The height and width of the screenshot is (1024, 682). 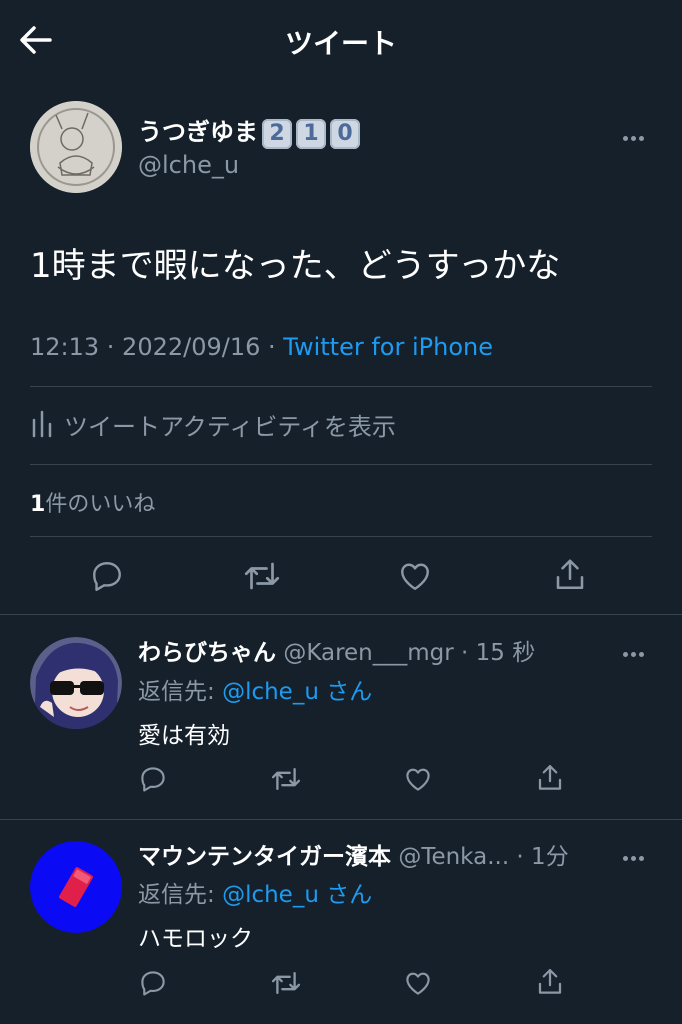 What do you see at coordinates (388, 347) in the screenshot?
I see `tweet-source-link: Twitter for iPhone` at bounding box center [388, 347].